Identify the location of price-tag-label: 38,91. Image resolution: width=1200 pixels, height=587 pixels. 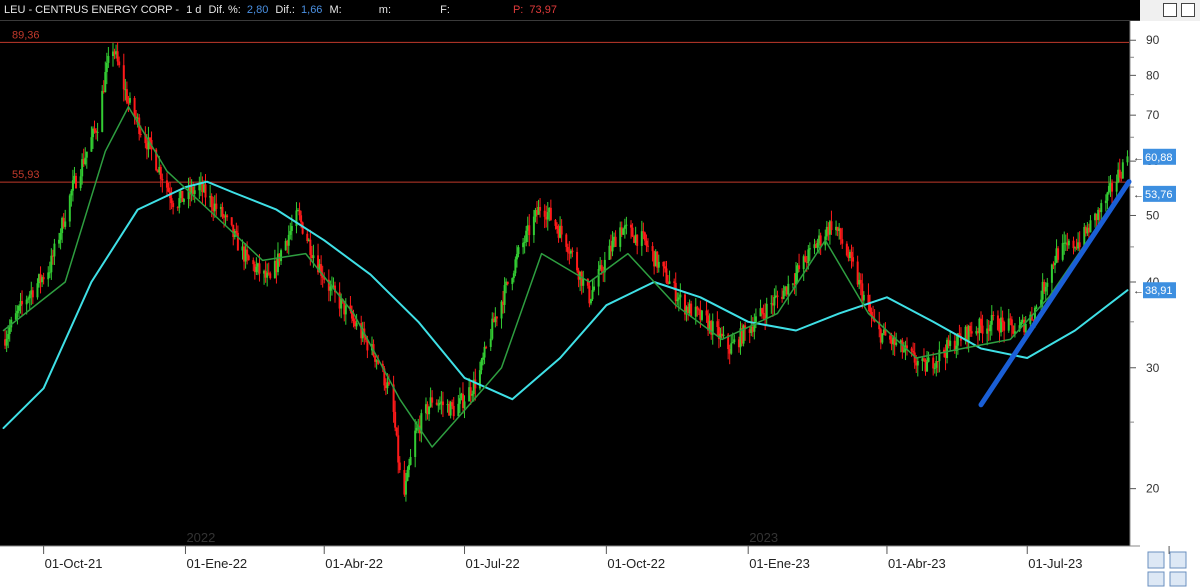
(1159, 291).